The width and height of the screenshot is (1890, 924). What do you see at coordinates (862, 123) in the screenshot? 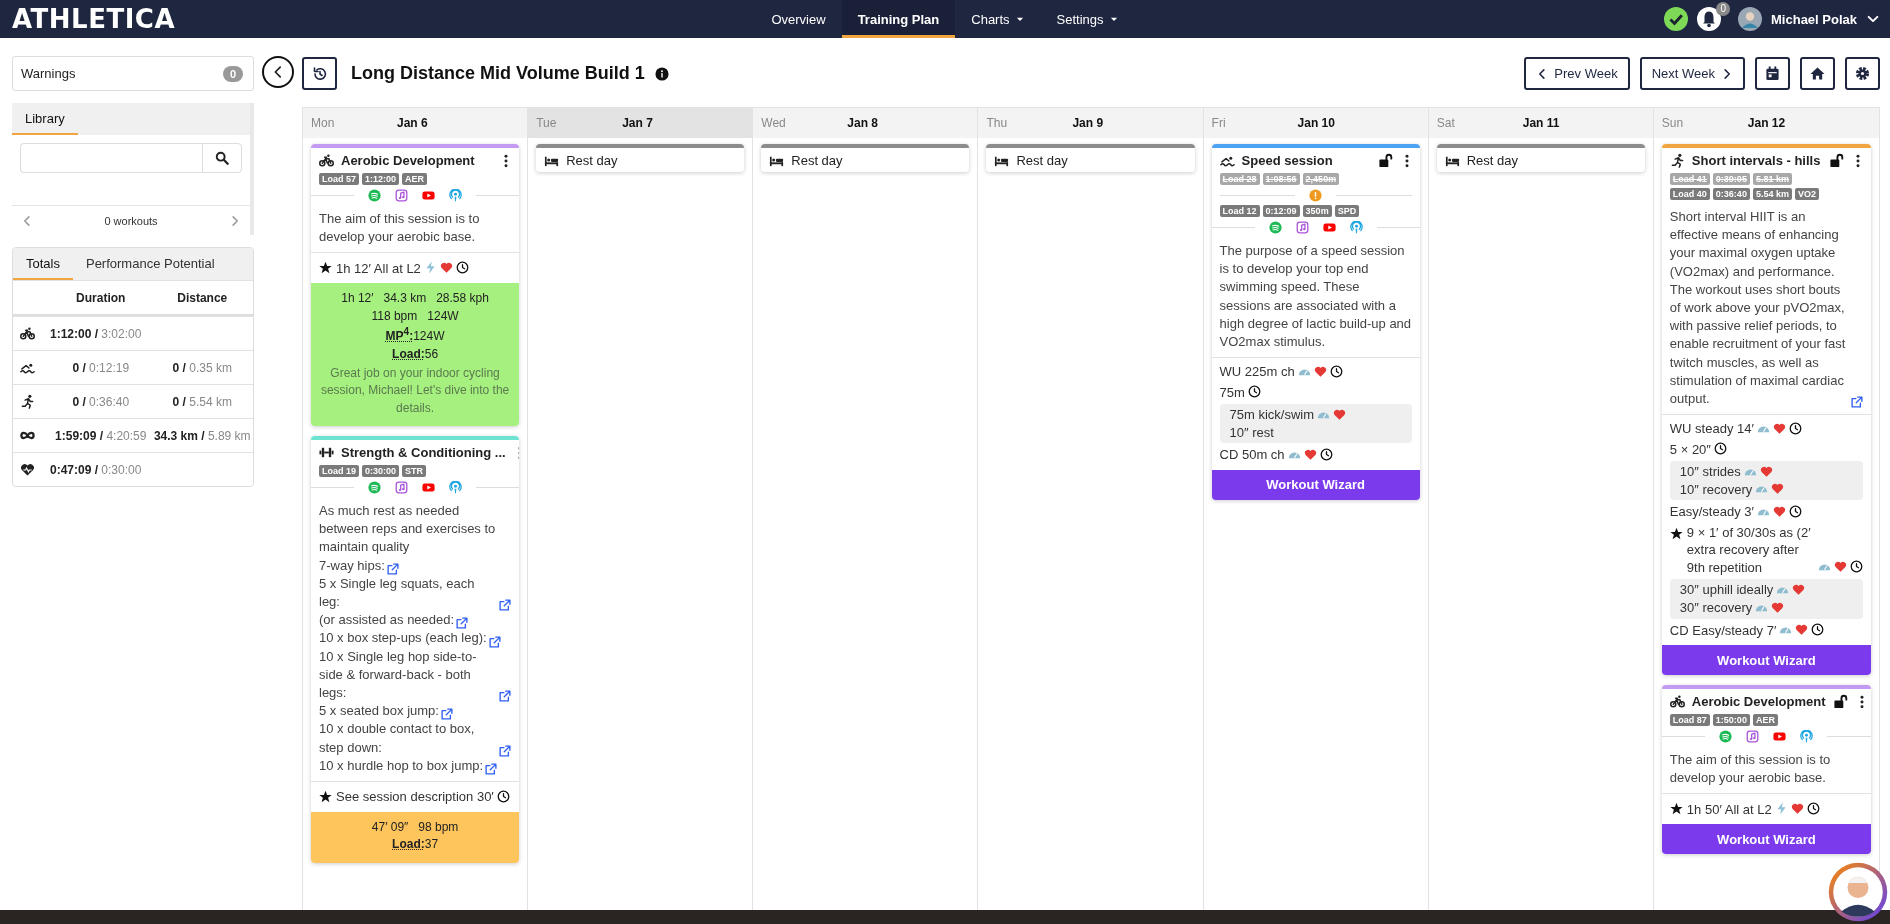
I see `date-label: Jan 8` at bounding box center [862, 123].